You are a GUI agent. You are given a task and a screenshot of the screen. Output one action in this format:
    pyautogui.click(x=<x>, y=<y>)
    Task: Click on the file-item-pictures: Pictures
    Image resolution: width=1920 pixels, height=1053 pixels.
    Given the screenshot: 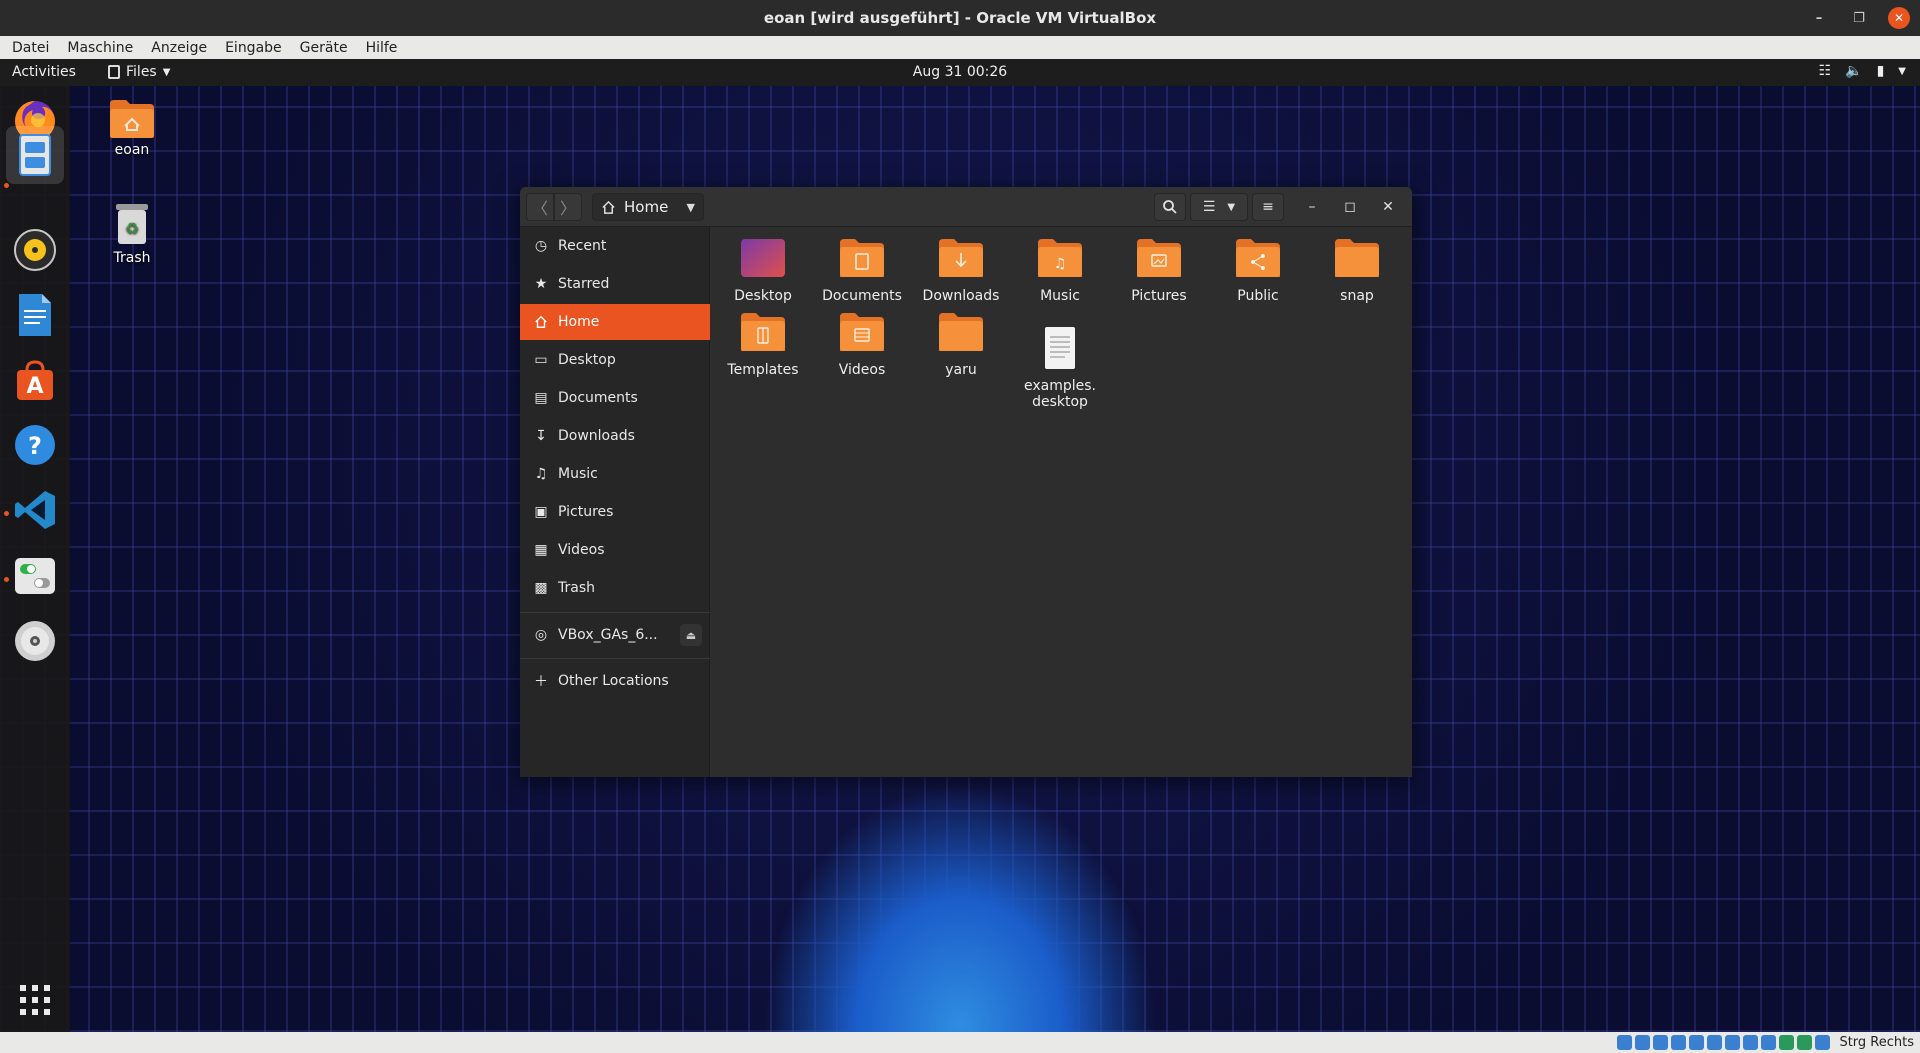 What is the action you would take?
    pyautogui.click(x=1159, y=270)
    